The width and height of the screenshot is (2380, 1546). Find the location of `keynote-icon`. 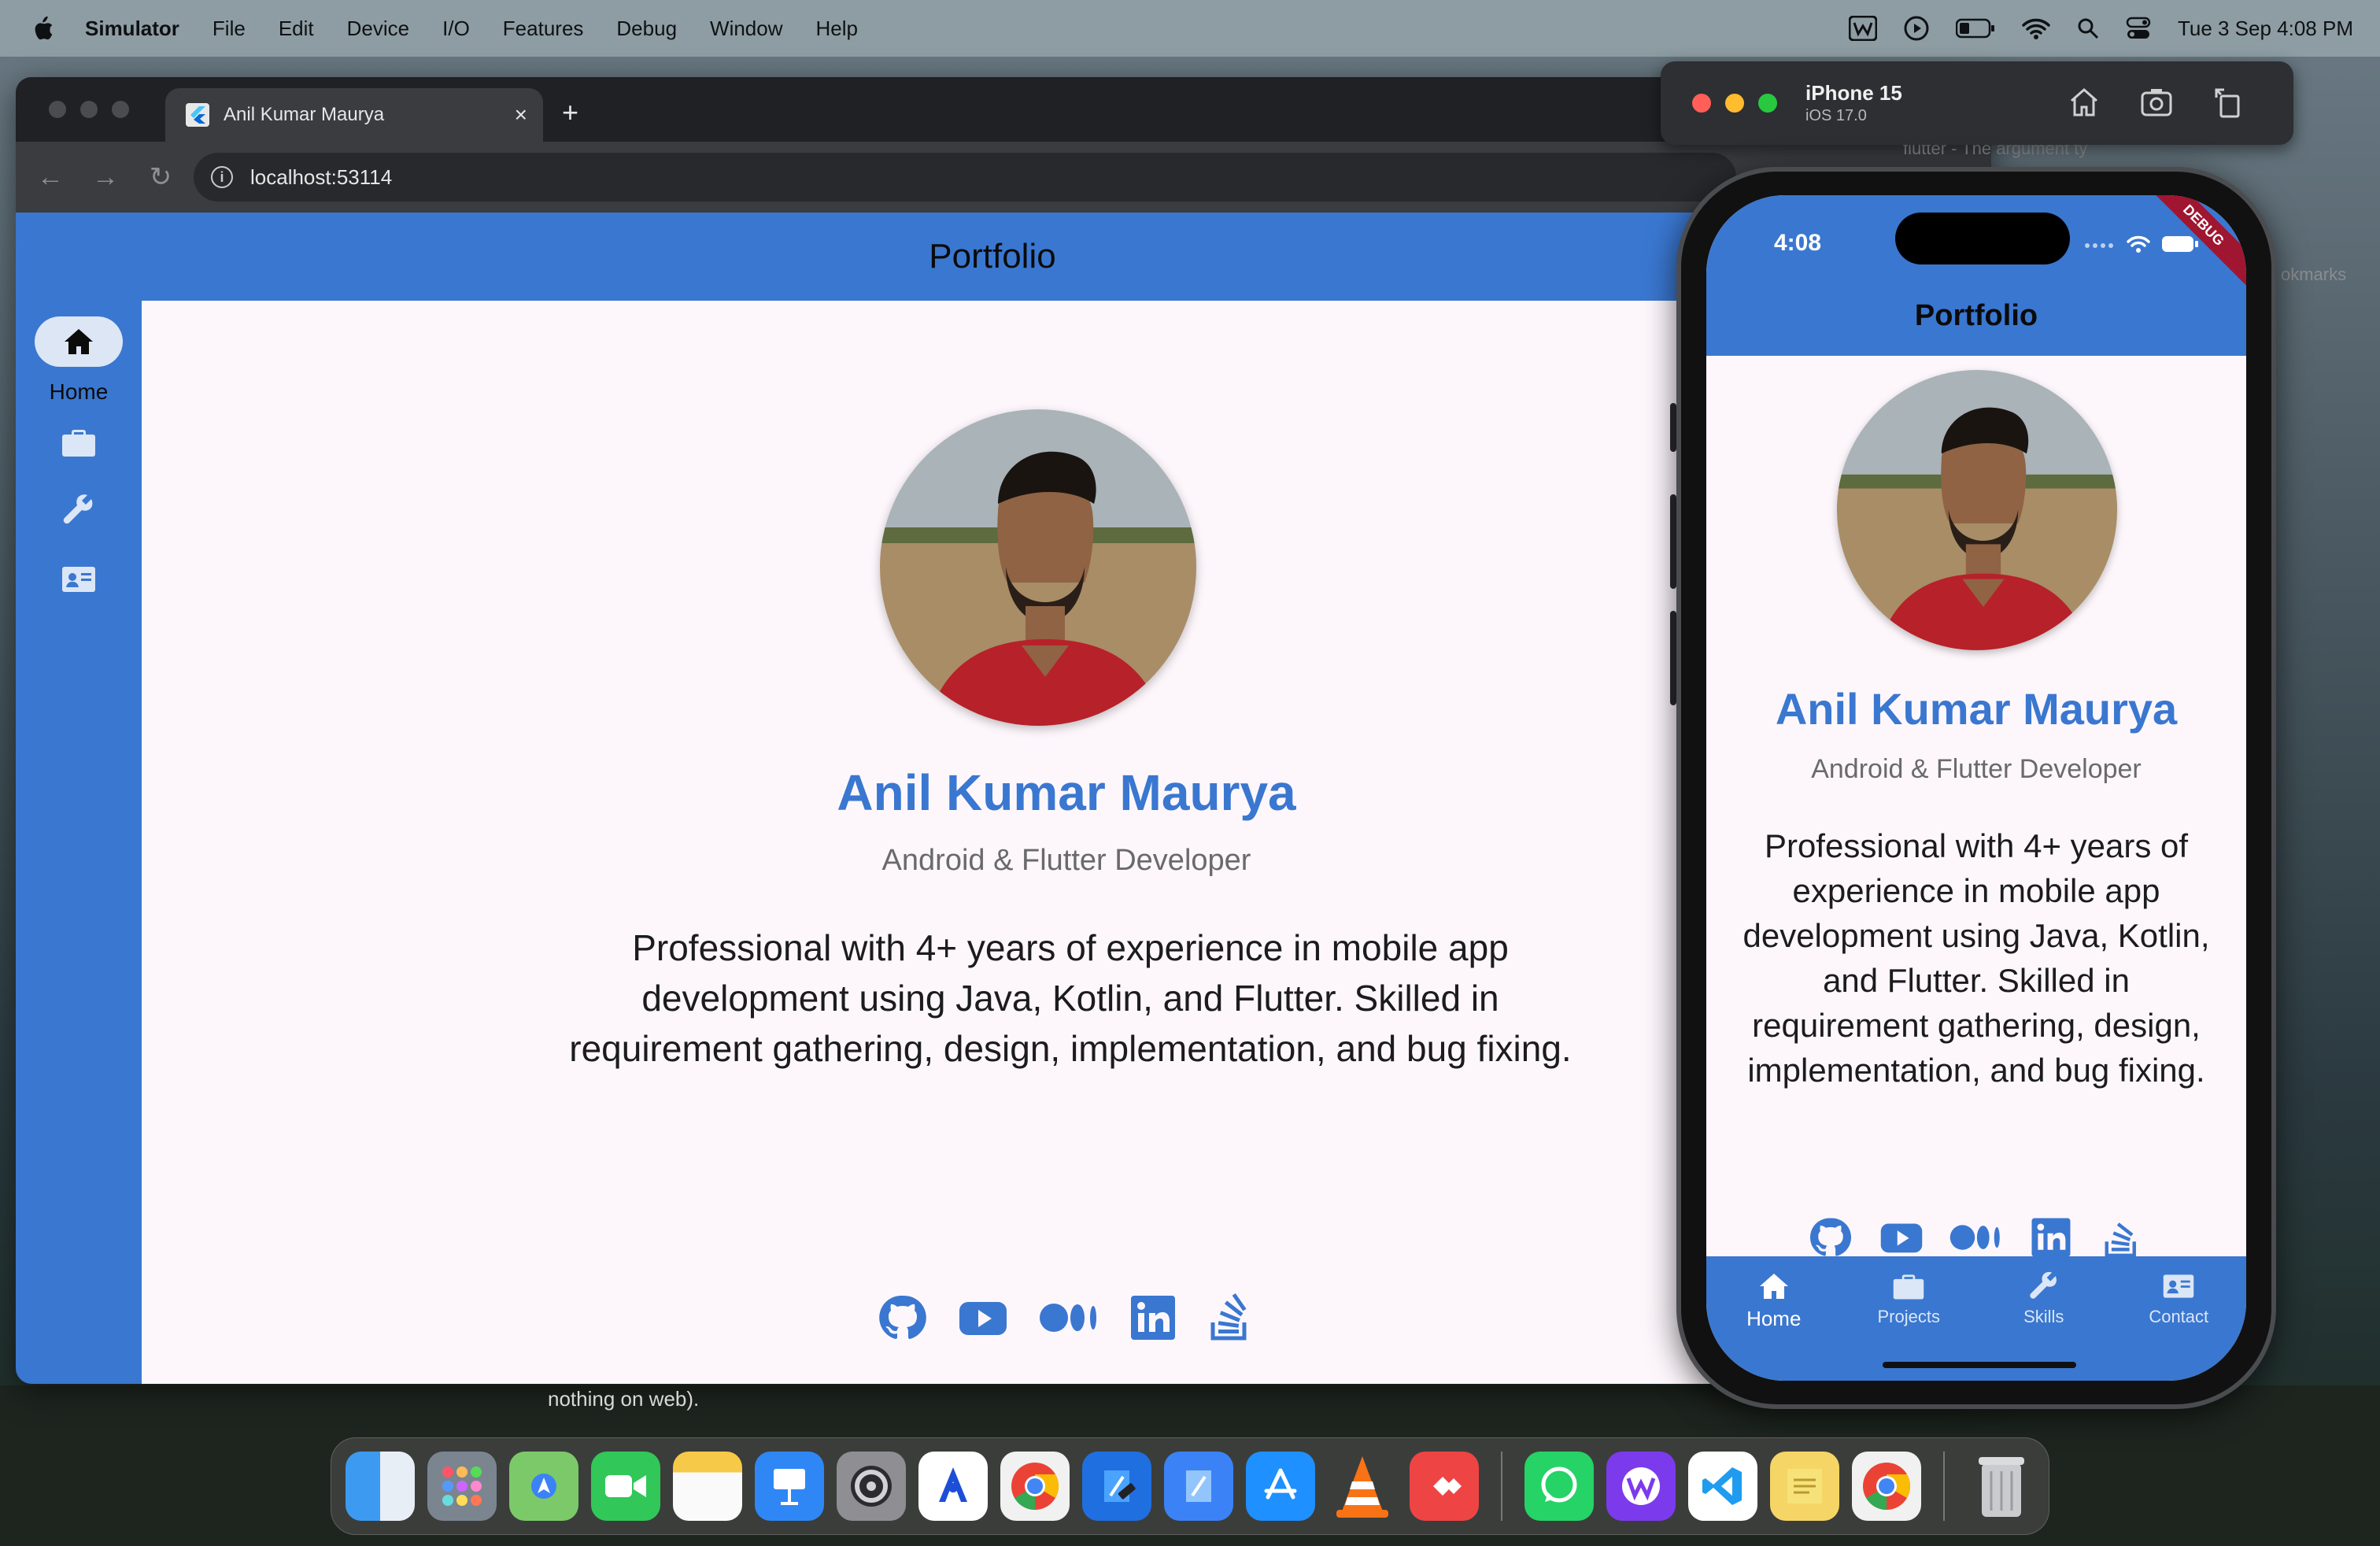

keynote-icon is located at coordinates (789, 1486).